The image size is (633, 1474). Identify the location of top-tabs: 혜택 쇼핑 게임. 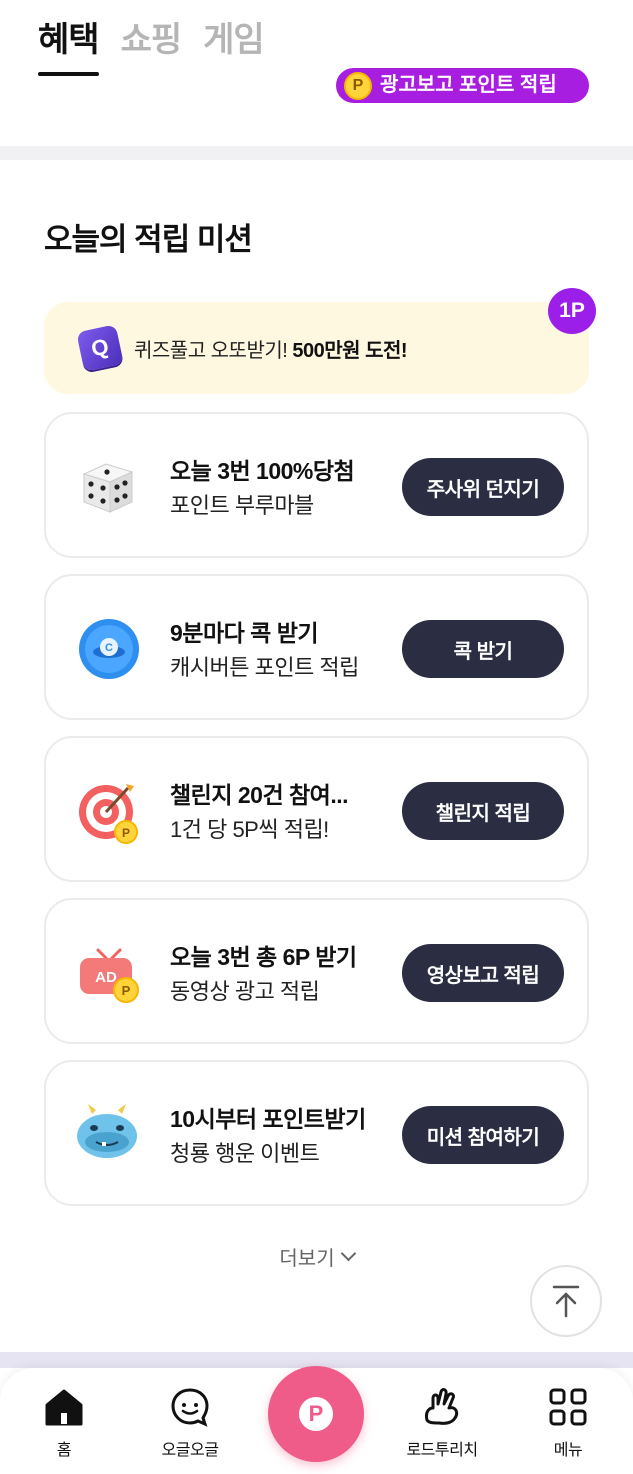
(151, 47).